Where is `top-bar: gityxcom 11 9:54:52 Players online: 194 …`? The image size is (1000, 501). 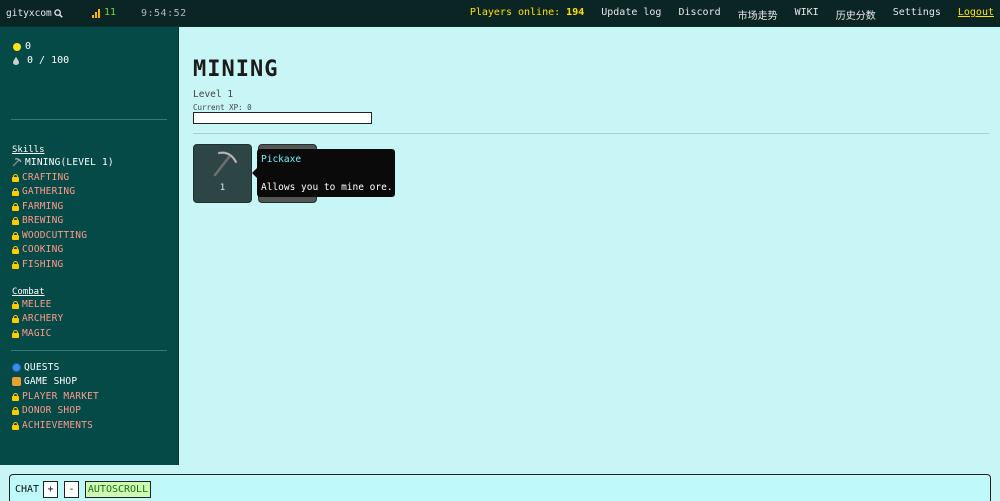 top-bar: gityxcom 11 9:54:52 Players online: 194 … is located at coordinates (500, 13).